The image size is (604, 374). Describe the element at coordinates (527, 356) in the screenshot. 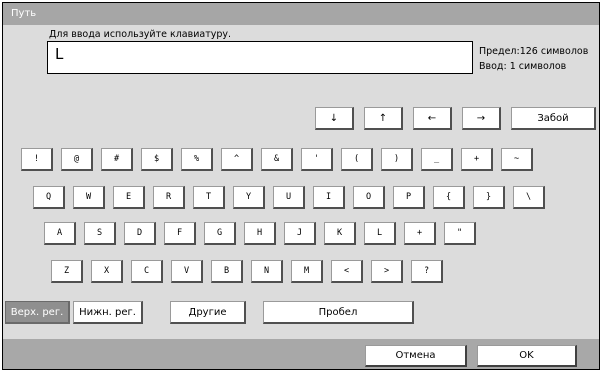

I see `ok-button: OK` at that location.